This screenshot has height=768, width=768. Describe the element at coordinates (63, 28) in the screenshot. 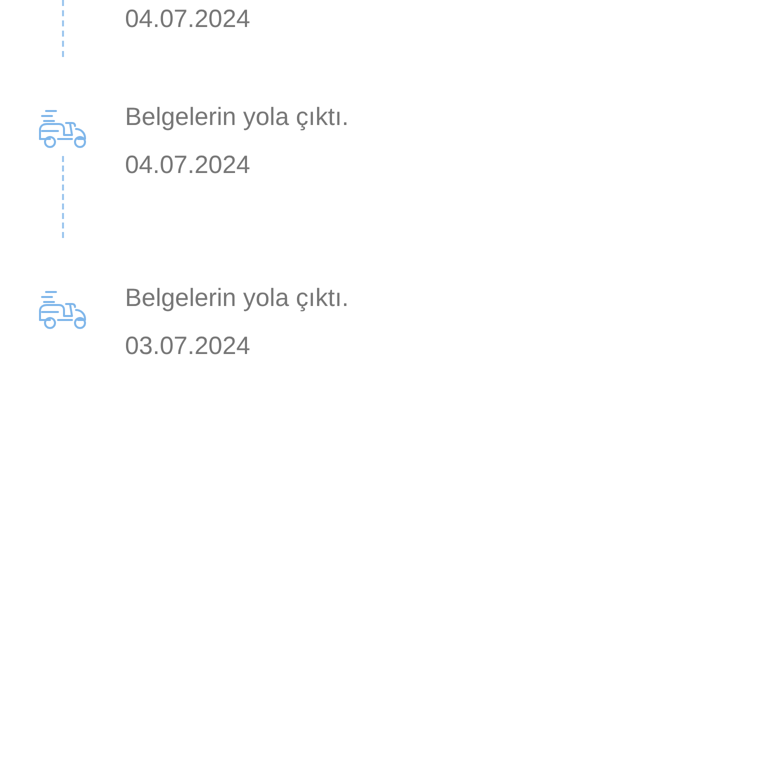

I see `connector-line` at that location.